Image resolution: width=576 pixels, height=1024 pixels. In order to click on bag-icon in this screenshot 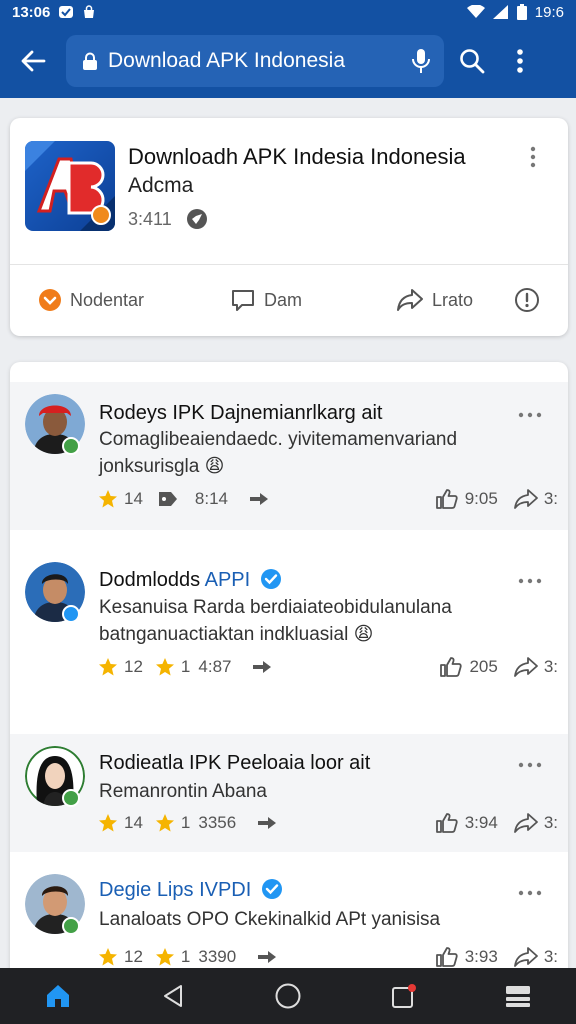, I will do `click(89, 12)`.